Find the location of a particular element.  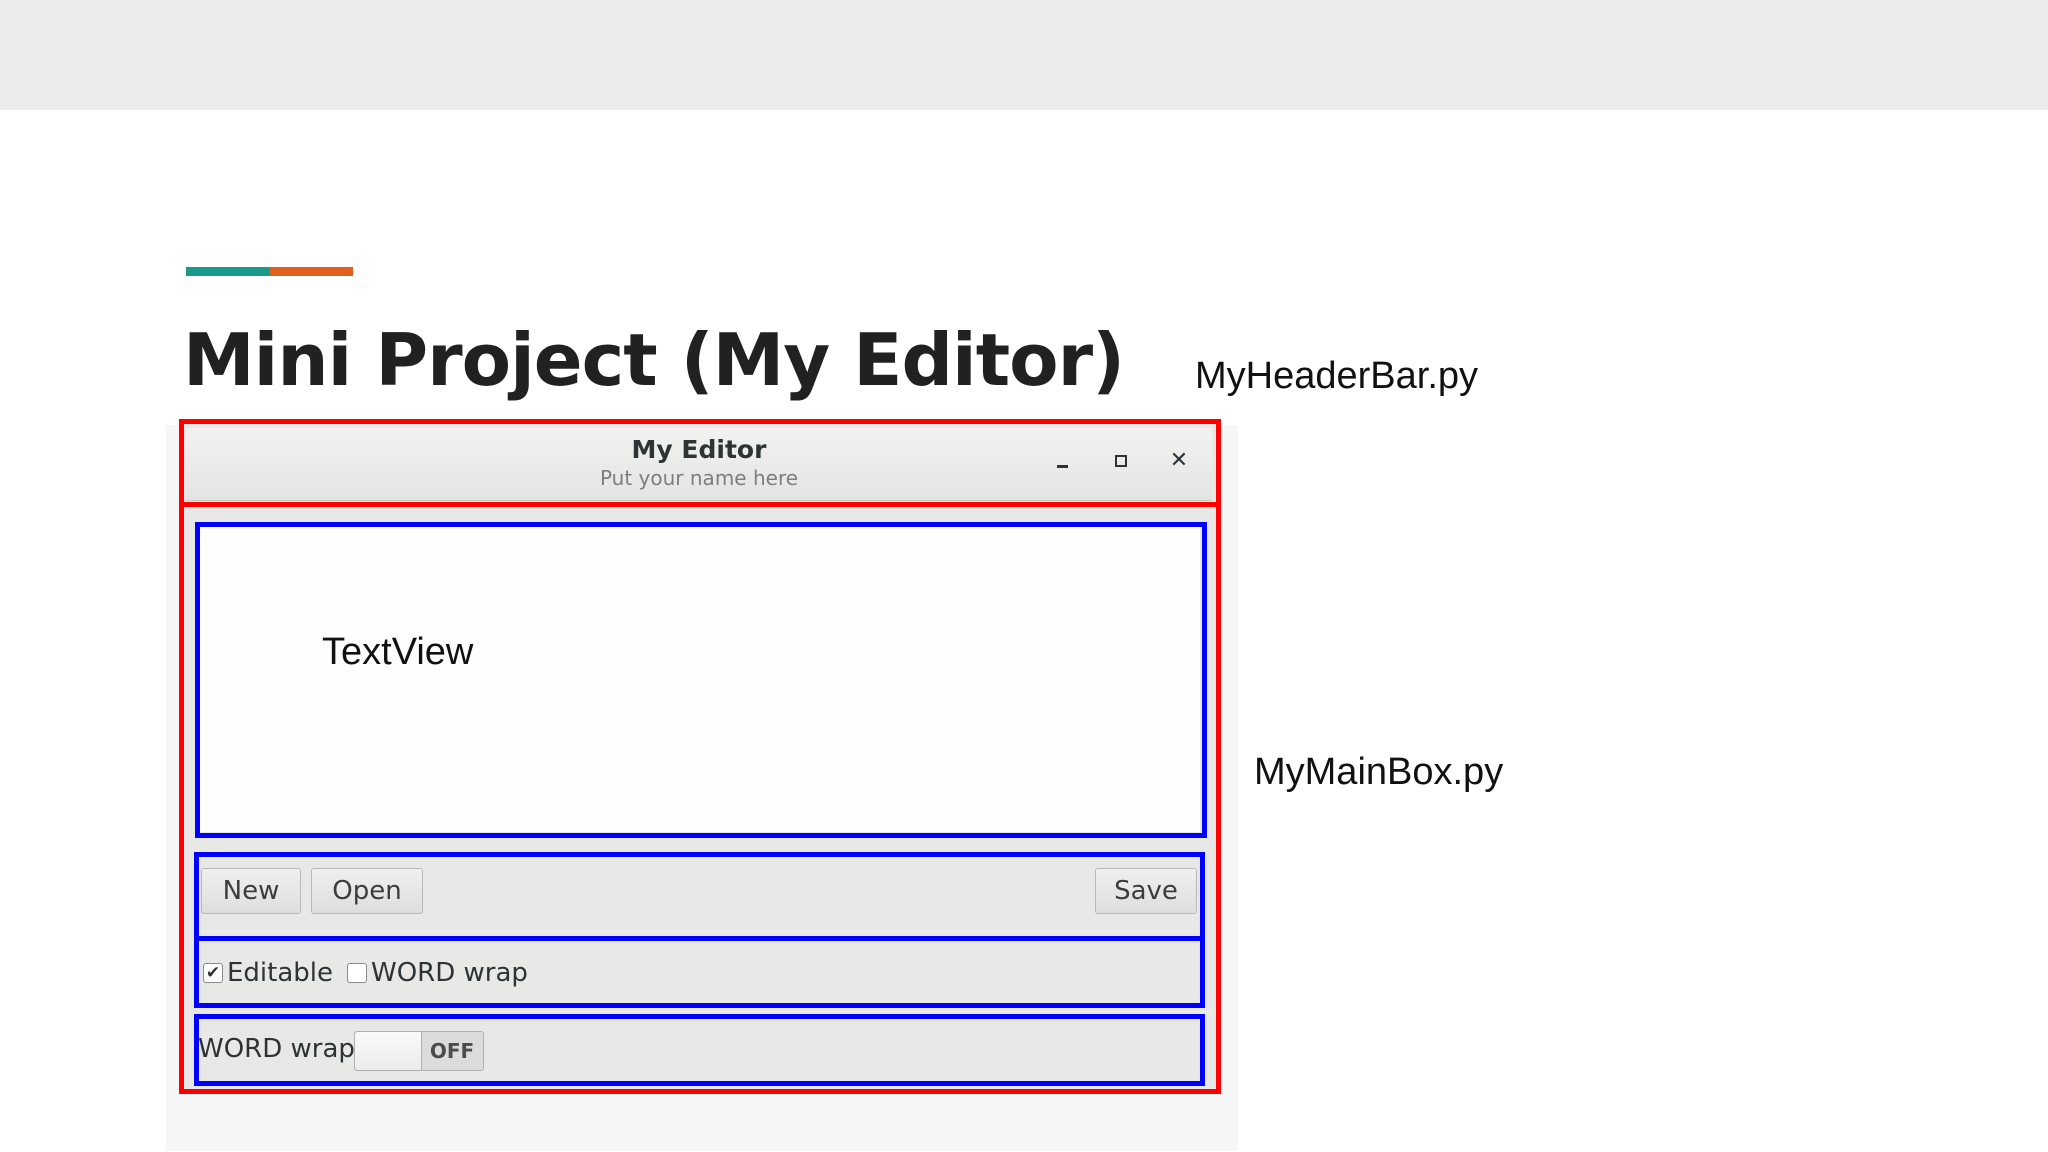

header-bar: My Editor Put your name here ✕ is located at coordinates (699, 464).